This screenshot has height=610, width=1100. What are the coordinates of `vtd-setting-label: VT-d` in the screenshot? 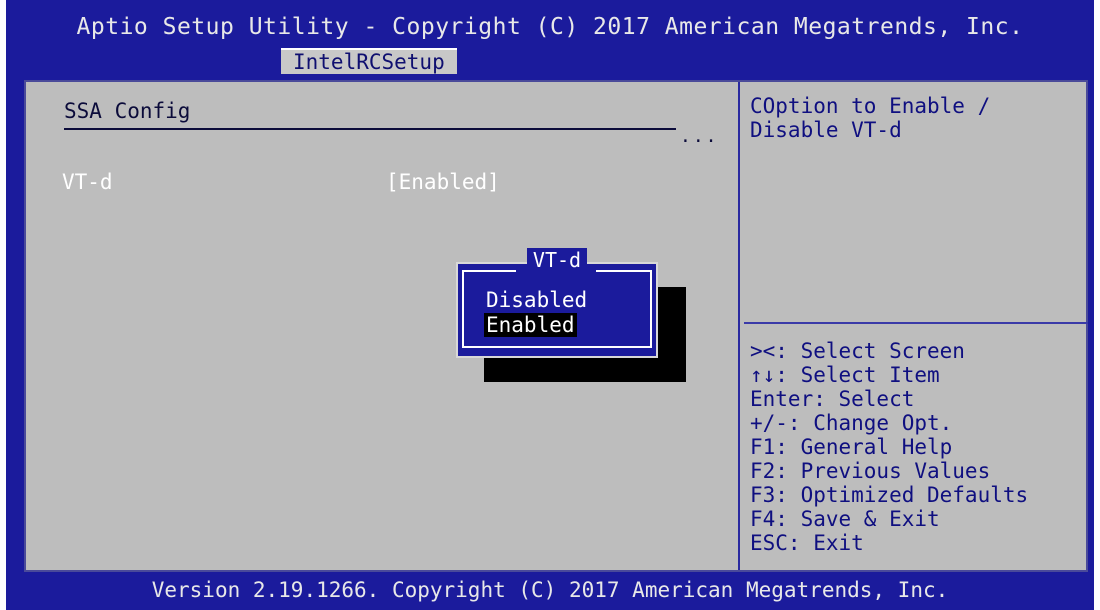 It's located at (87, 182).